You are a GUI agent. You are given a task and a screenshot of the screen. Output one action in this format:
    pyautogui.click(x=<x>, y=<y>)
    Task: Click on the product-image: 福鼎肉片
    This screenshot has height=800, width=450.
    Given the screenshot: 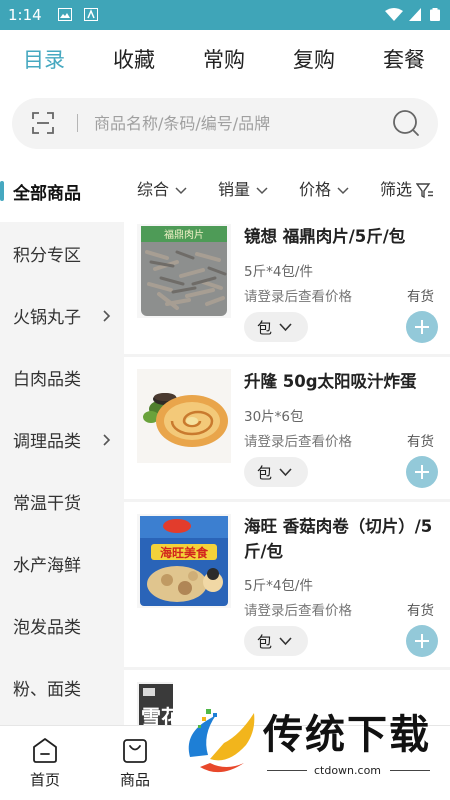 What is the action you would take?
    pyautogui.click(x=184, y=271)
    